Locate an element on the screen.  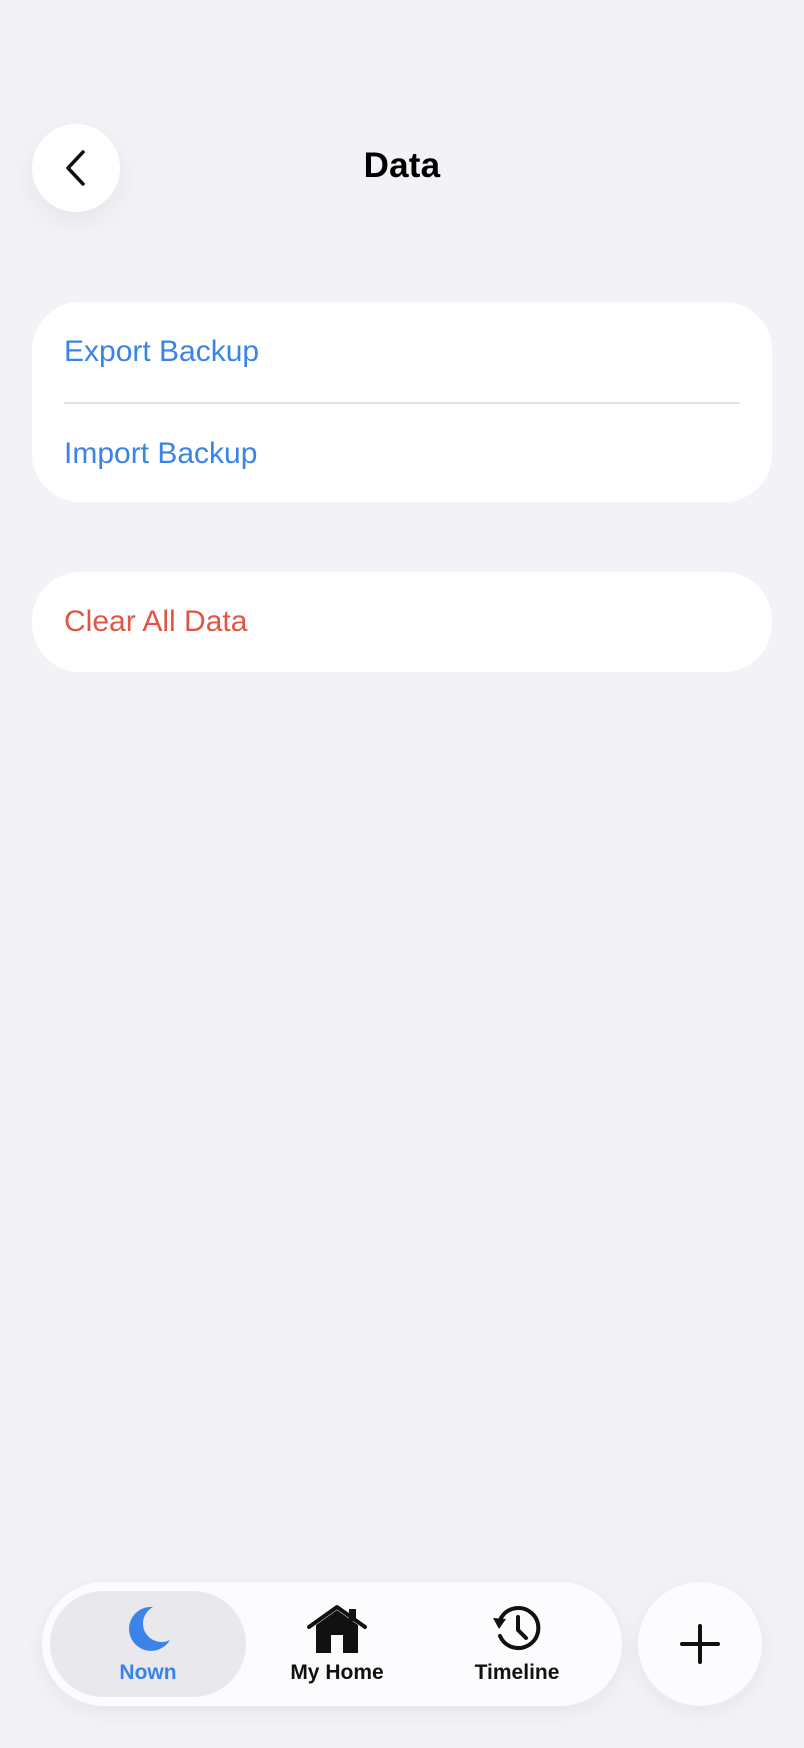
clear-all-data-button: Clear All Data is located at coordinates (402, 622).